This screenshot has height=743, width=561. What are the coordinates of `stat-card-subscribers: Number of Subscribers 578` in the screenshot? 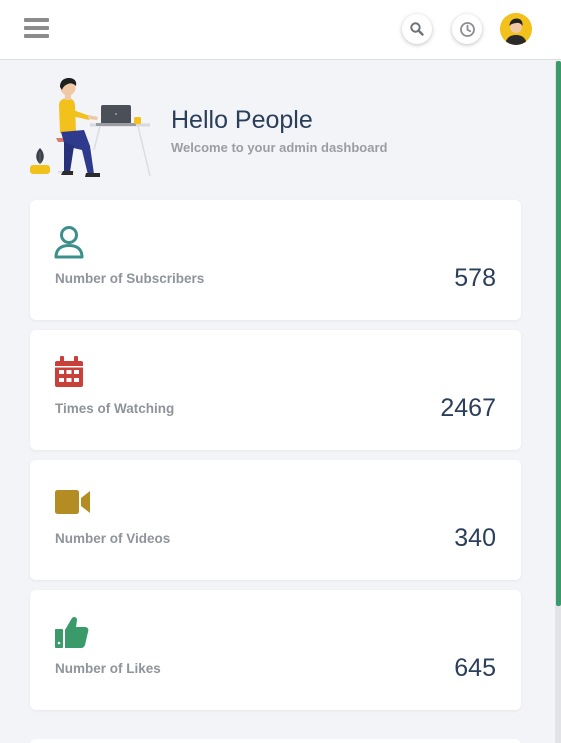 It's located at (275, 260).